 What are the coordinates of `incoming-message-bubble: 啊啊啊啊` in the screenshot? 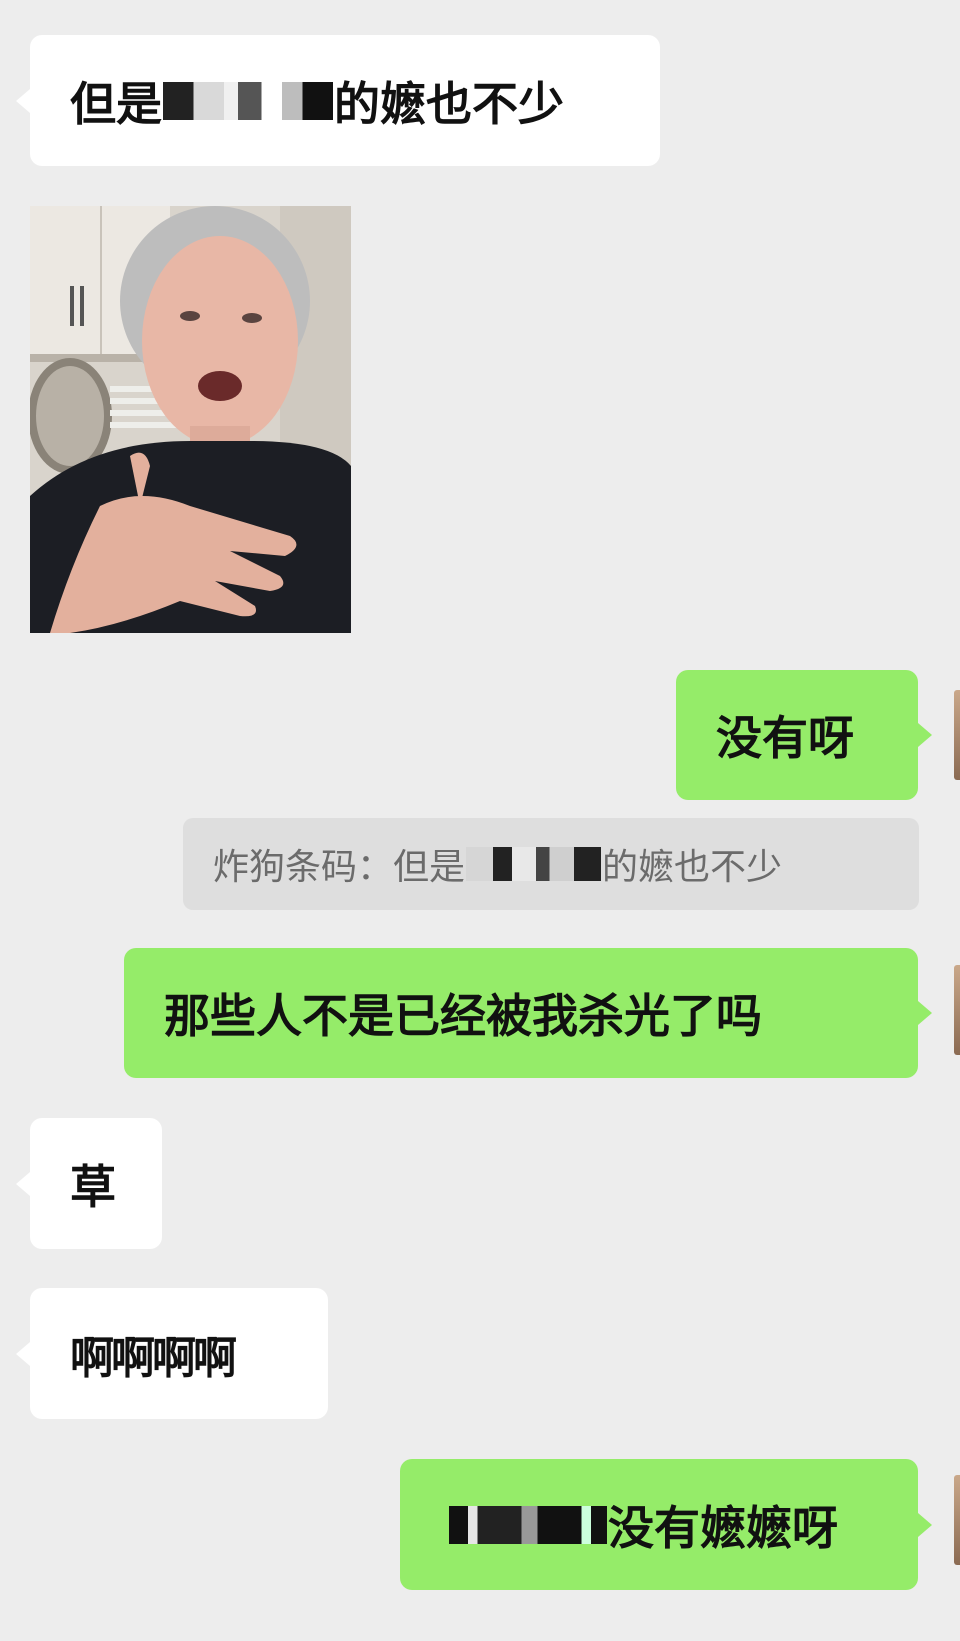 It's located at (172, 1353).